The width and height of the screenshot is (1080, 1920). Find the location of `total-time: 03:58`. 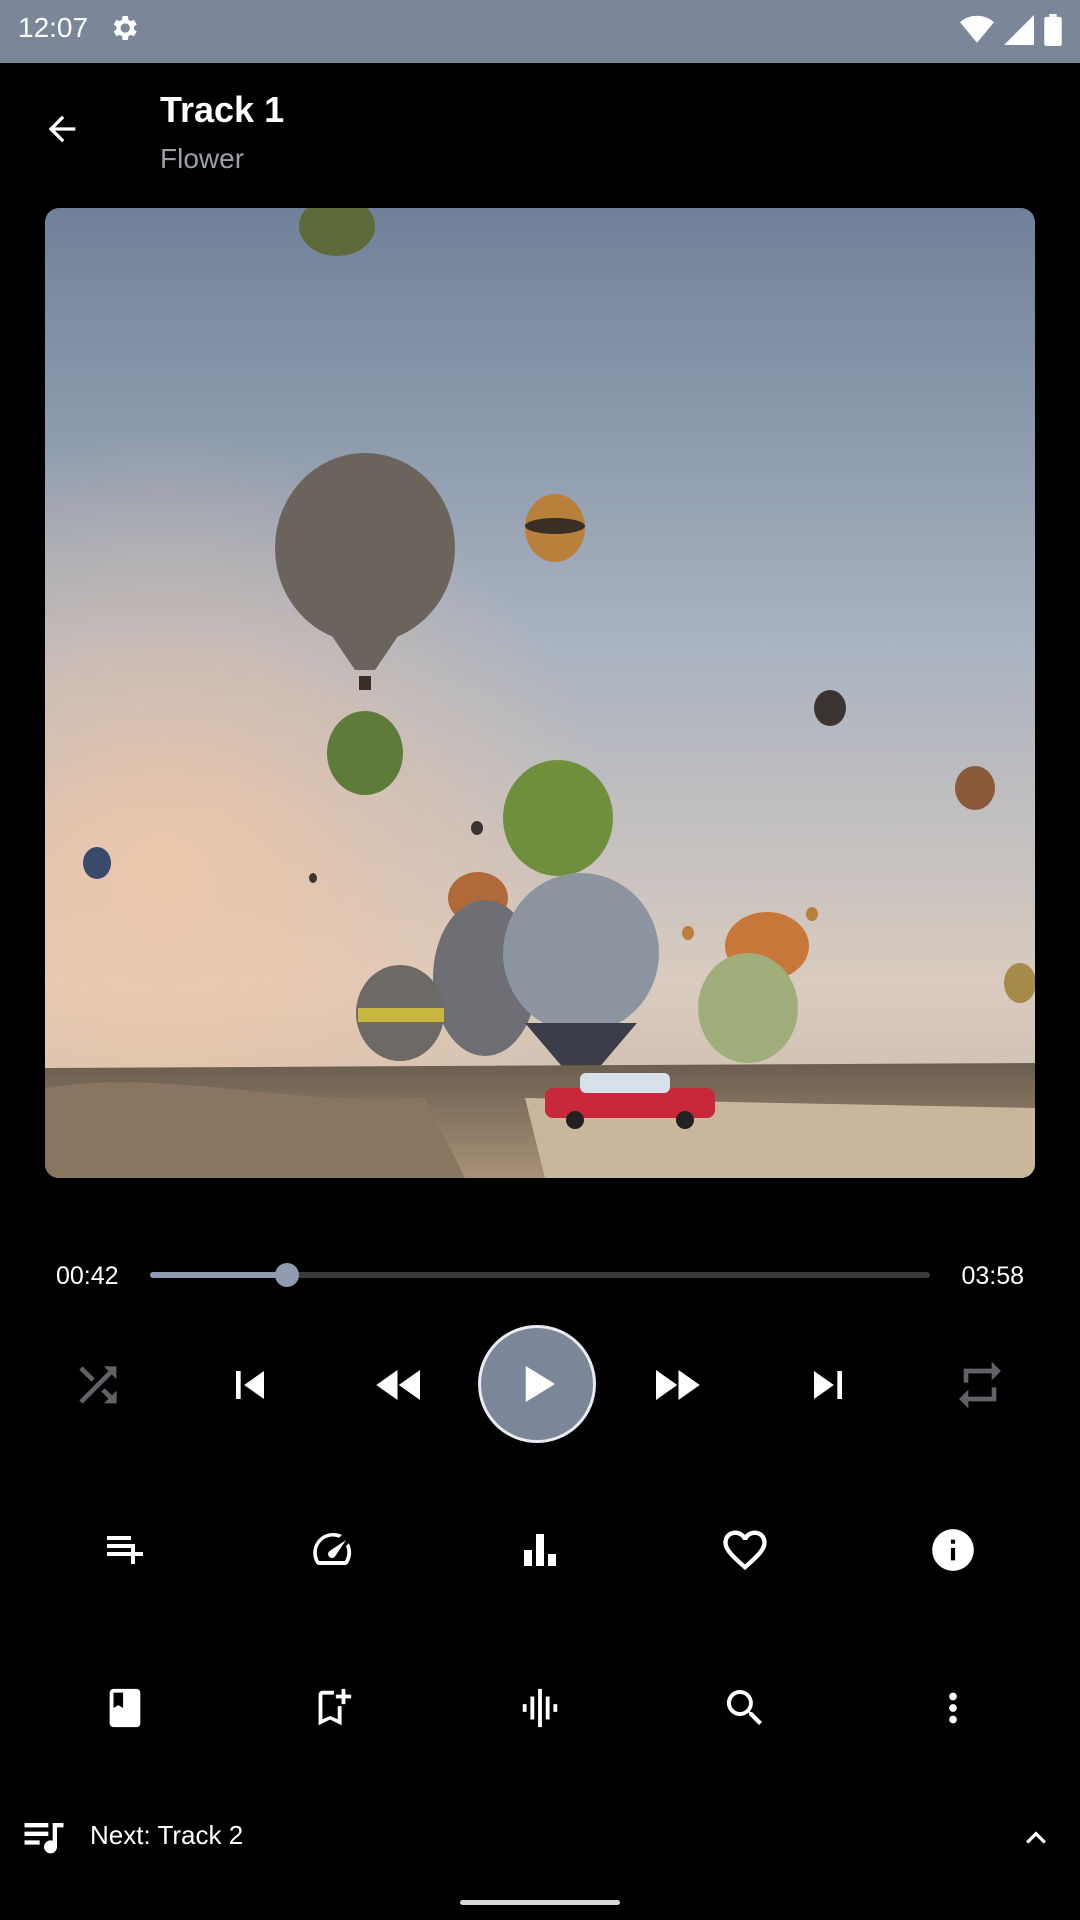

total-time: 03:58 is located at coordinates (992, 1276).